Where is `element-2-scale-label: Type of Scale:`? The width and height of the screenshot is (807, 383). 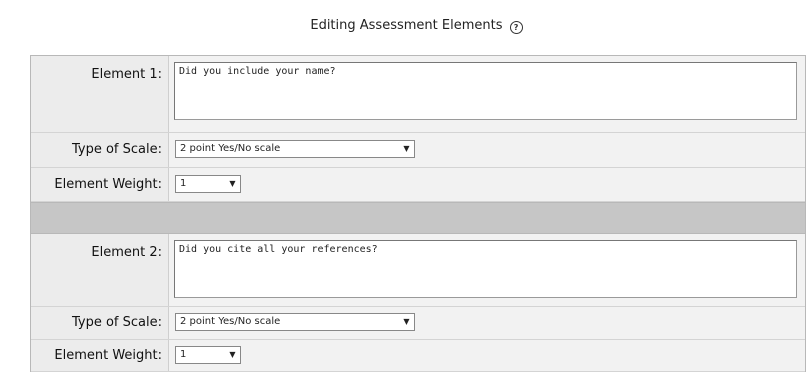 element-2-scale-label: Type of Scale: is located at coordinates (100, 323).